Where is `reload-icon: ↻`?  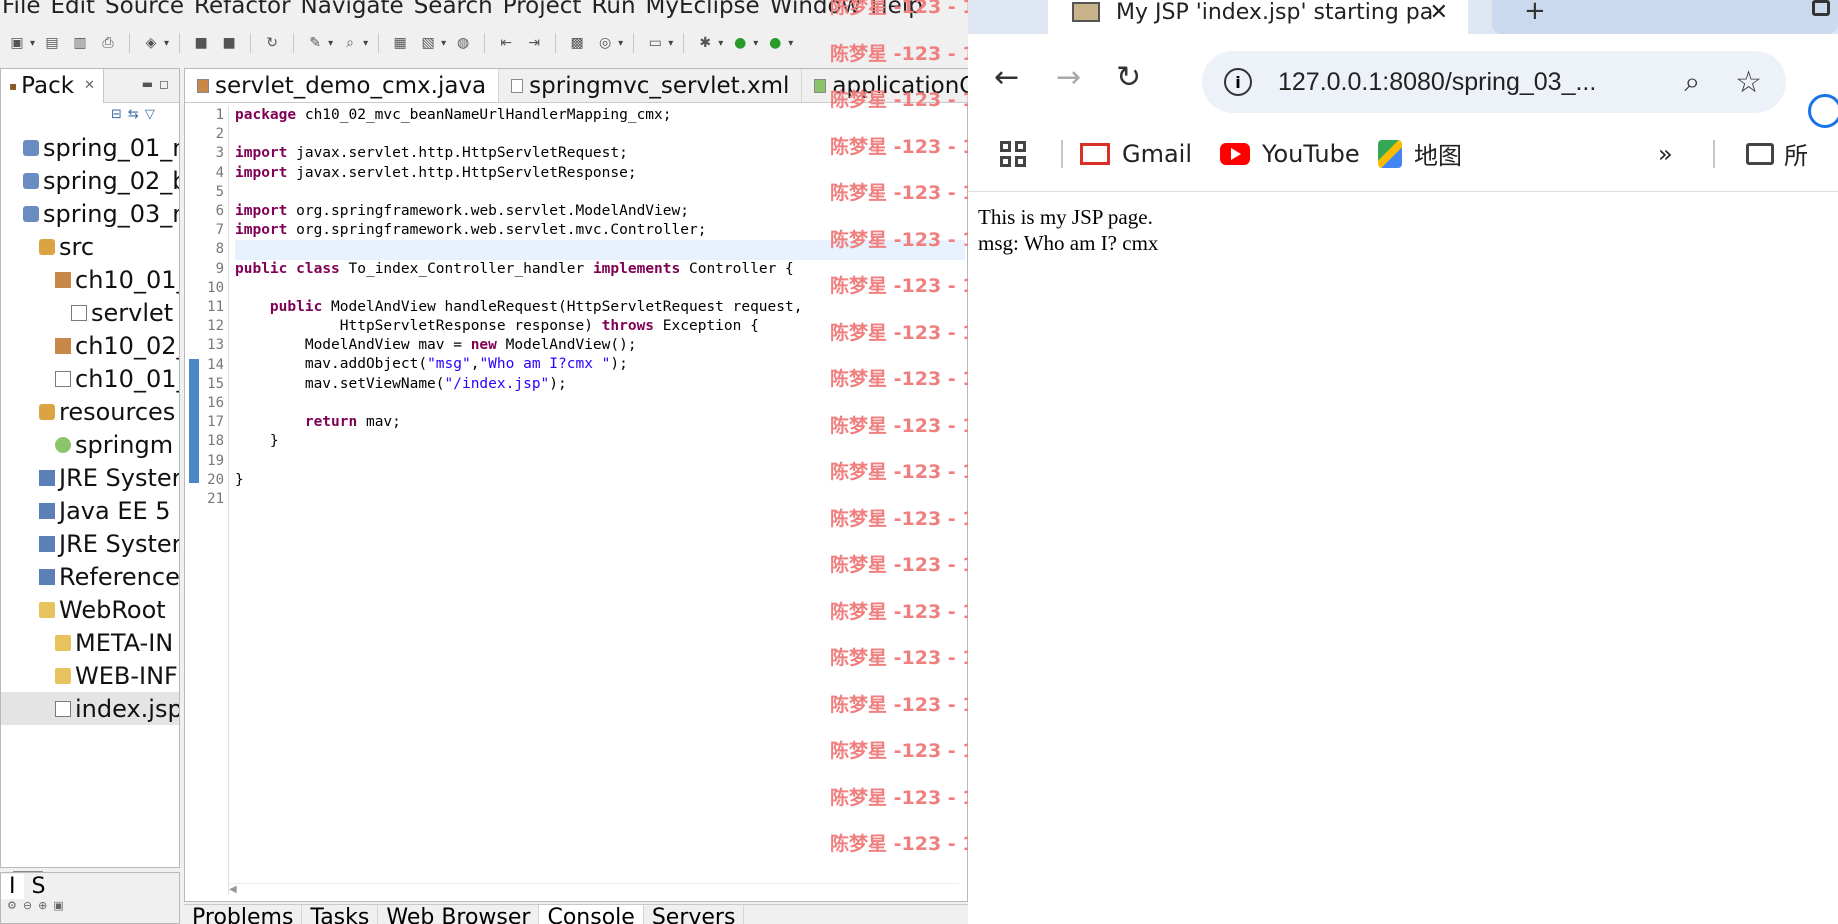 reload-icon: ↻ is located at coordinates (1128, 77).